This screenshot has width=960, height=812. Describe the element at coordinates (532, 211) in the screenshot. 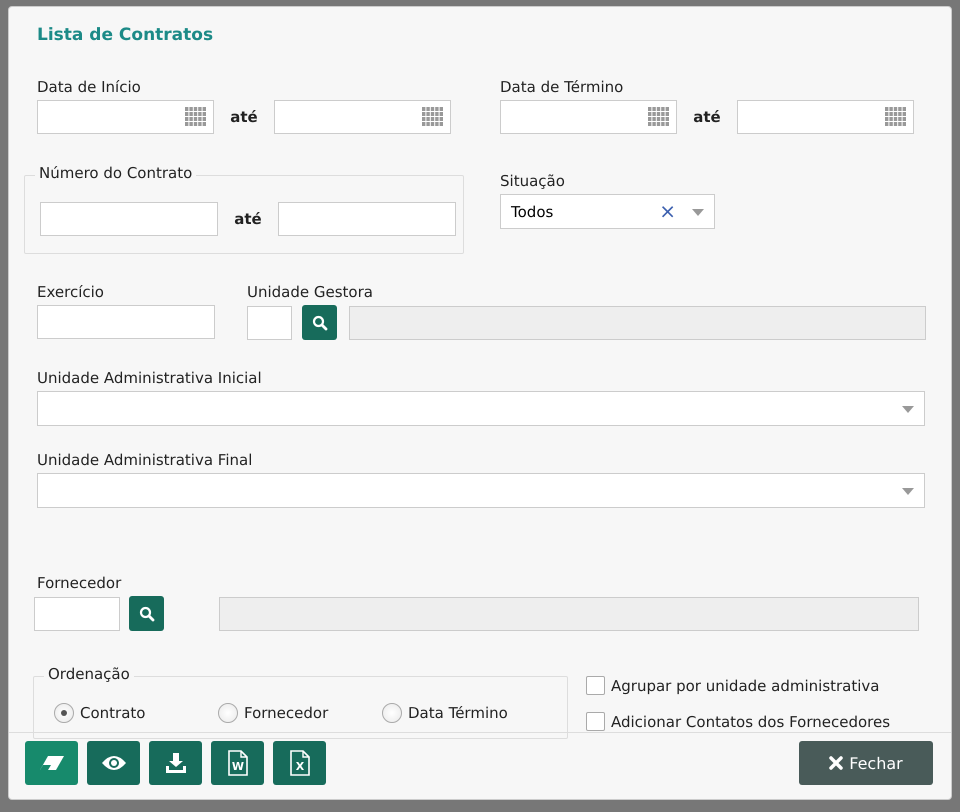

I see `select-value: Todos` at that location.